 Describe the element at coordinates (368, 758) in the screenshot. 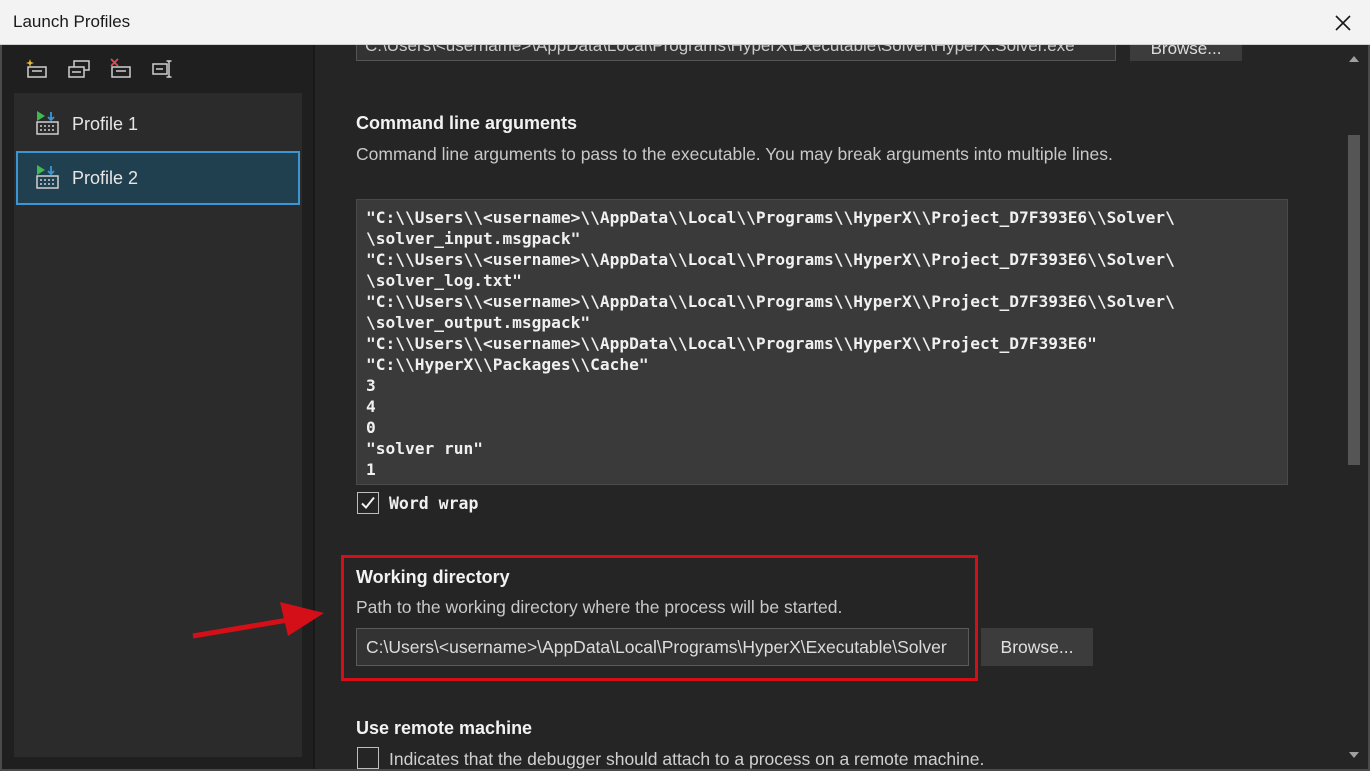

I see `remote-machine-checkbox` at that location.